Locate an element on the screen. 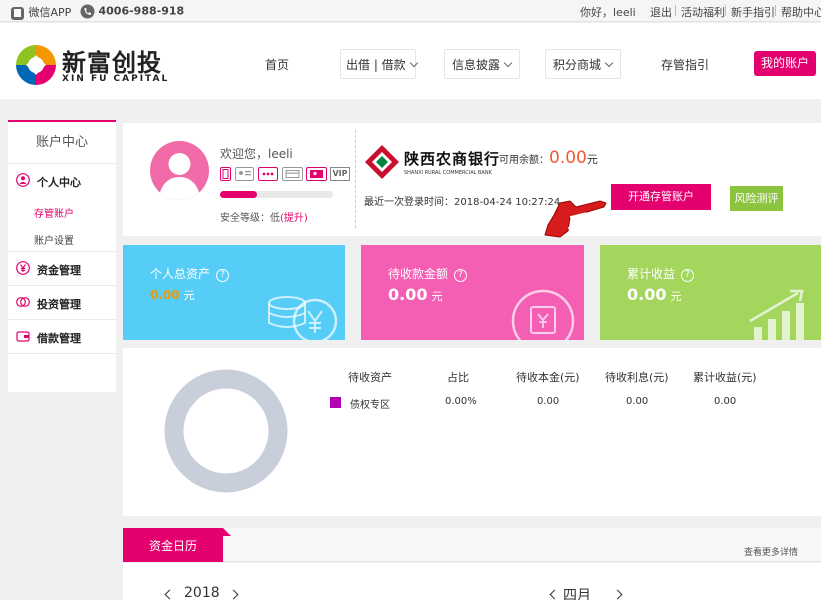 Image resolution: width=821 pixels, height=600 pixels. sidebar-item-label: 资金管理 is located at coordinates (59, 270).